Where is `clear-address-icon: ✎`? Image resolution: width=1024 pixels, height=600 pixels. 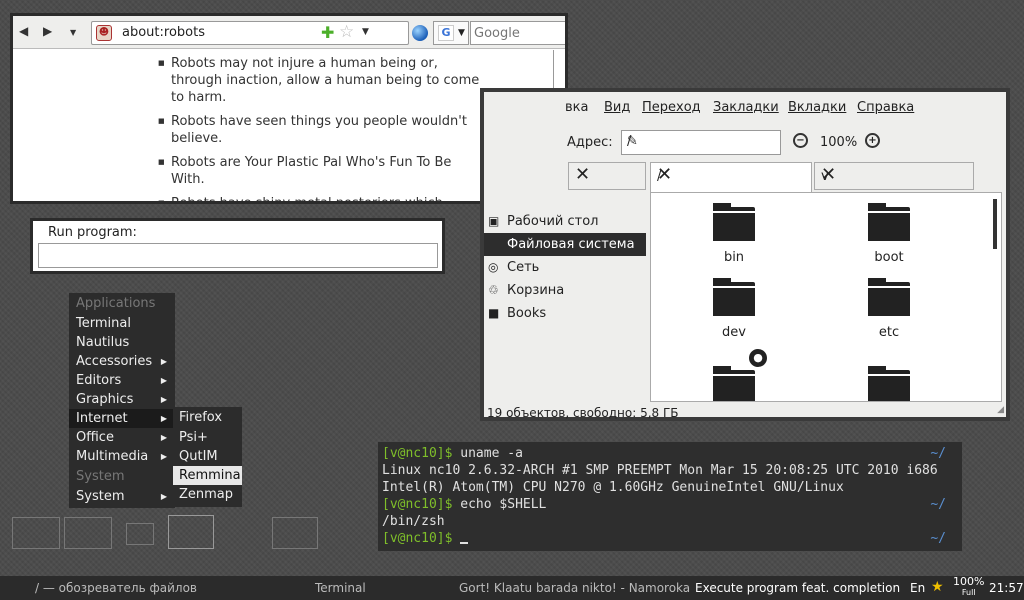 clear-address-icon: ✎ is located at coordinates (701, 141).